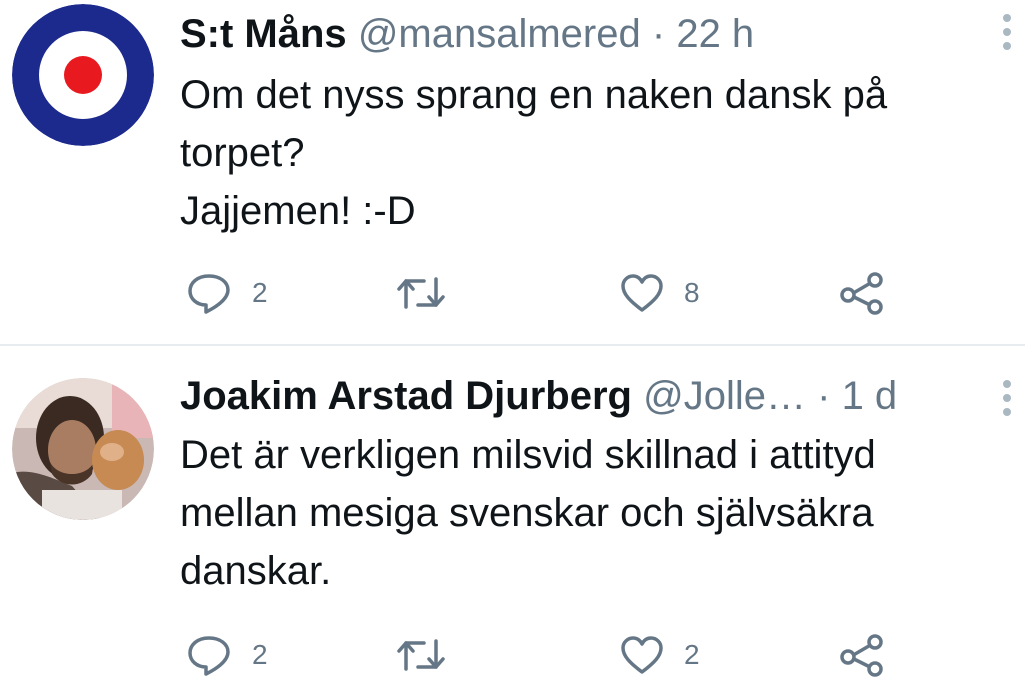 The height and width of the screenshot is (692, 1025). What do you see at coordinates (298, 211) in the screenshot?
I see `tweet-text-line: Jajjemen! :-D` at bounding box center [298, 211].